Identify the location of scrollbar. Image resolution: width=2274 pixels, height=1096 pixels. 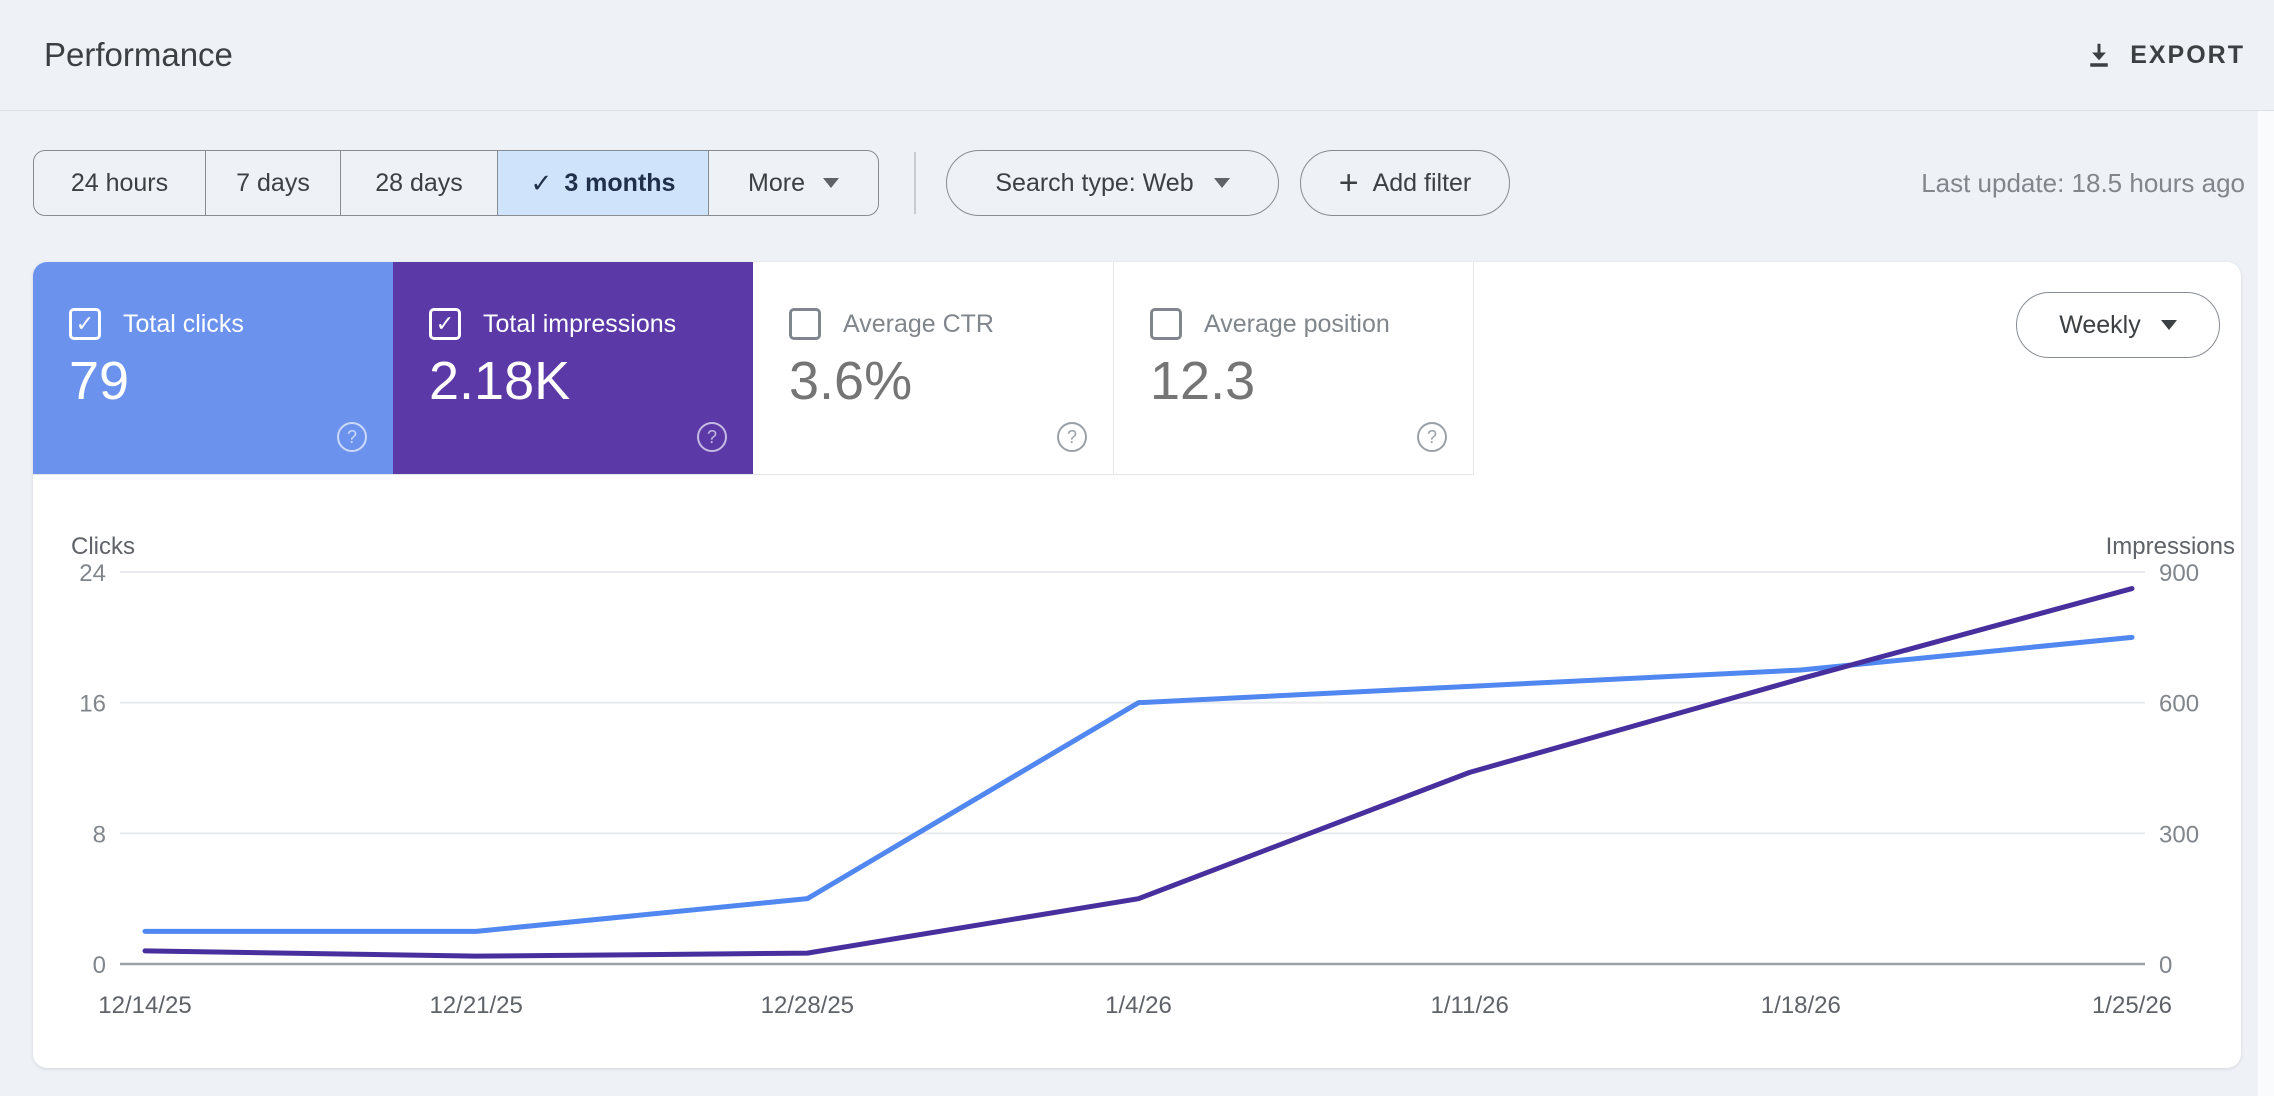
(2266, 603).